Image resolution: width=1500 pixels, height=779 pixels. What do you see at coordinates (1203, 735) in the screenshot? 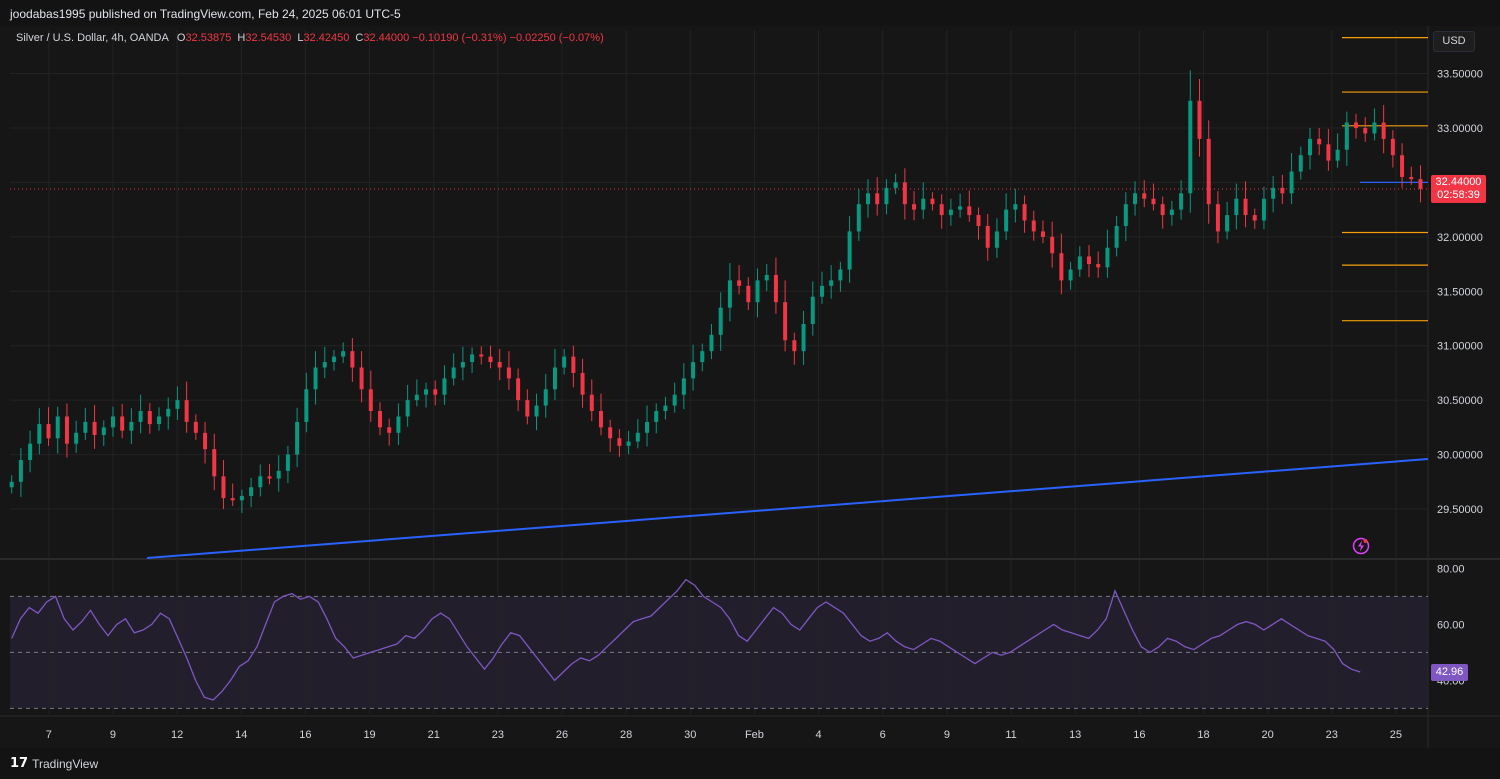
I see `time-tick-label: 18` at bounding box center [1203, 735].